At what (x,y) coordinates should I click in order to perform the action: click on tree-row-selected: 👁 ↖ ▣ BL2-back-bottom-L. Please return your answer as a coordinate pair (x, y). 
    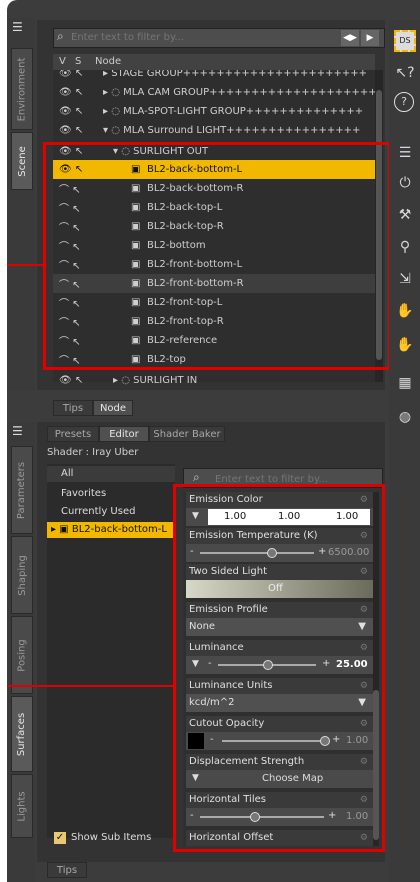
    Looking at the image, I should click on (214, 169).